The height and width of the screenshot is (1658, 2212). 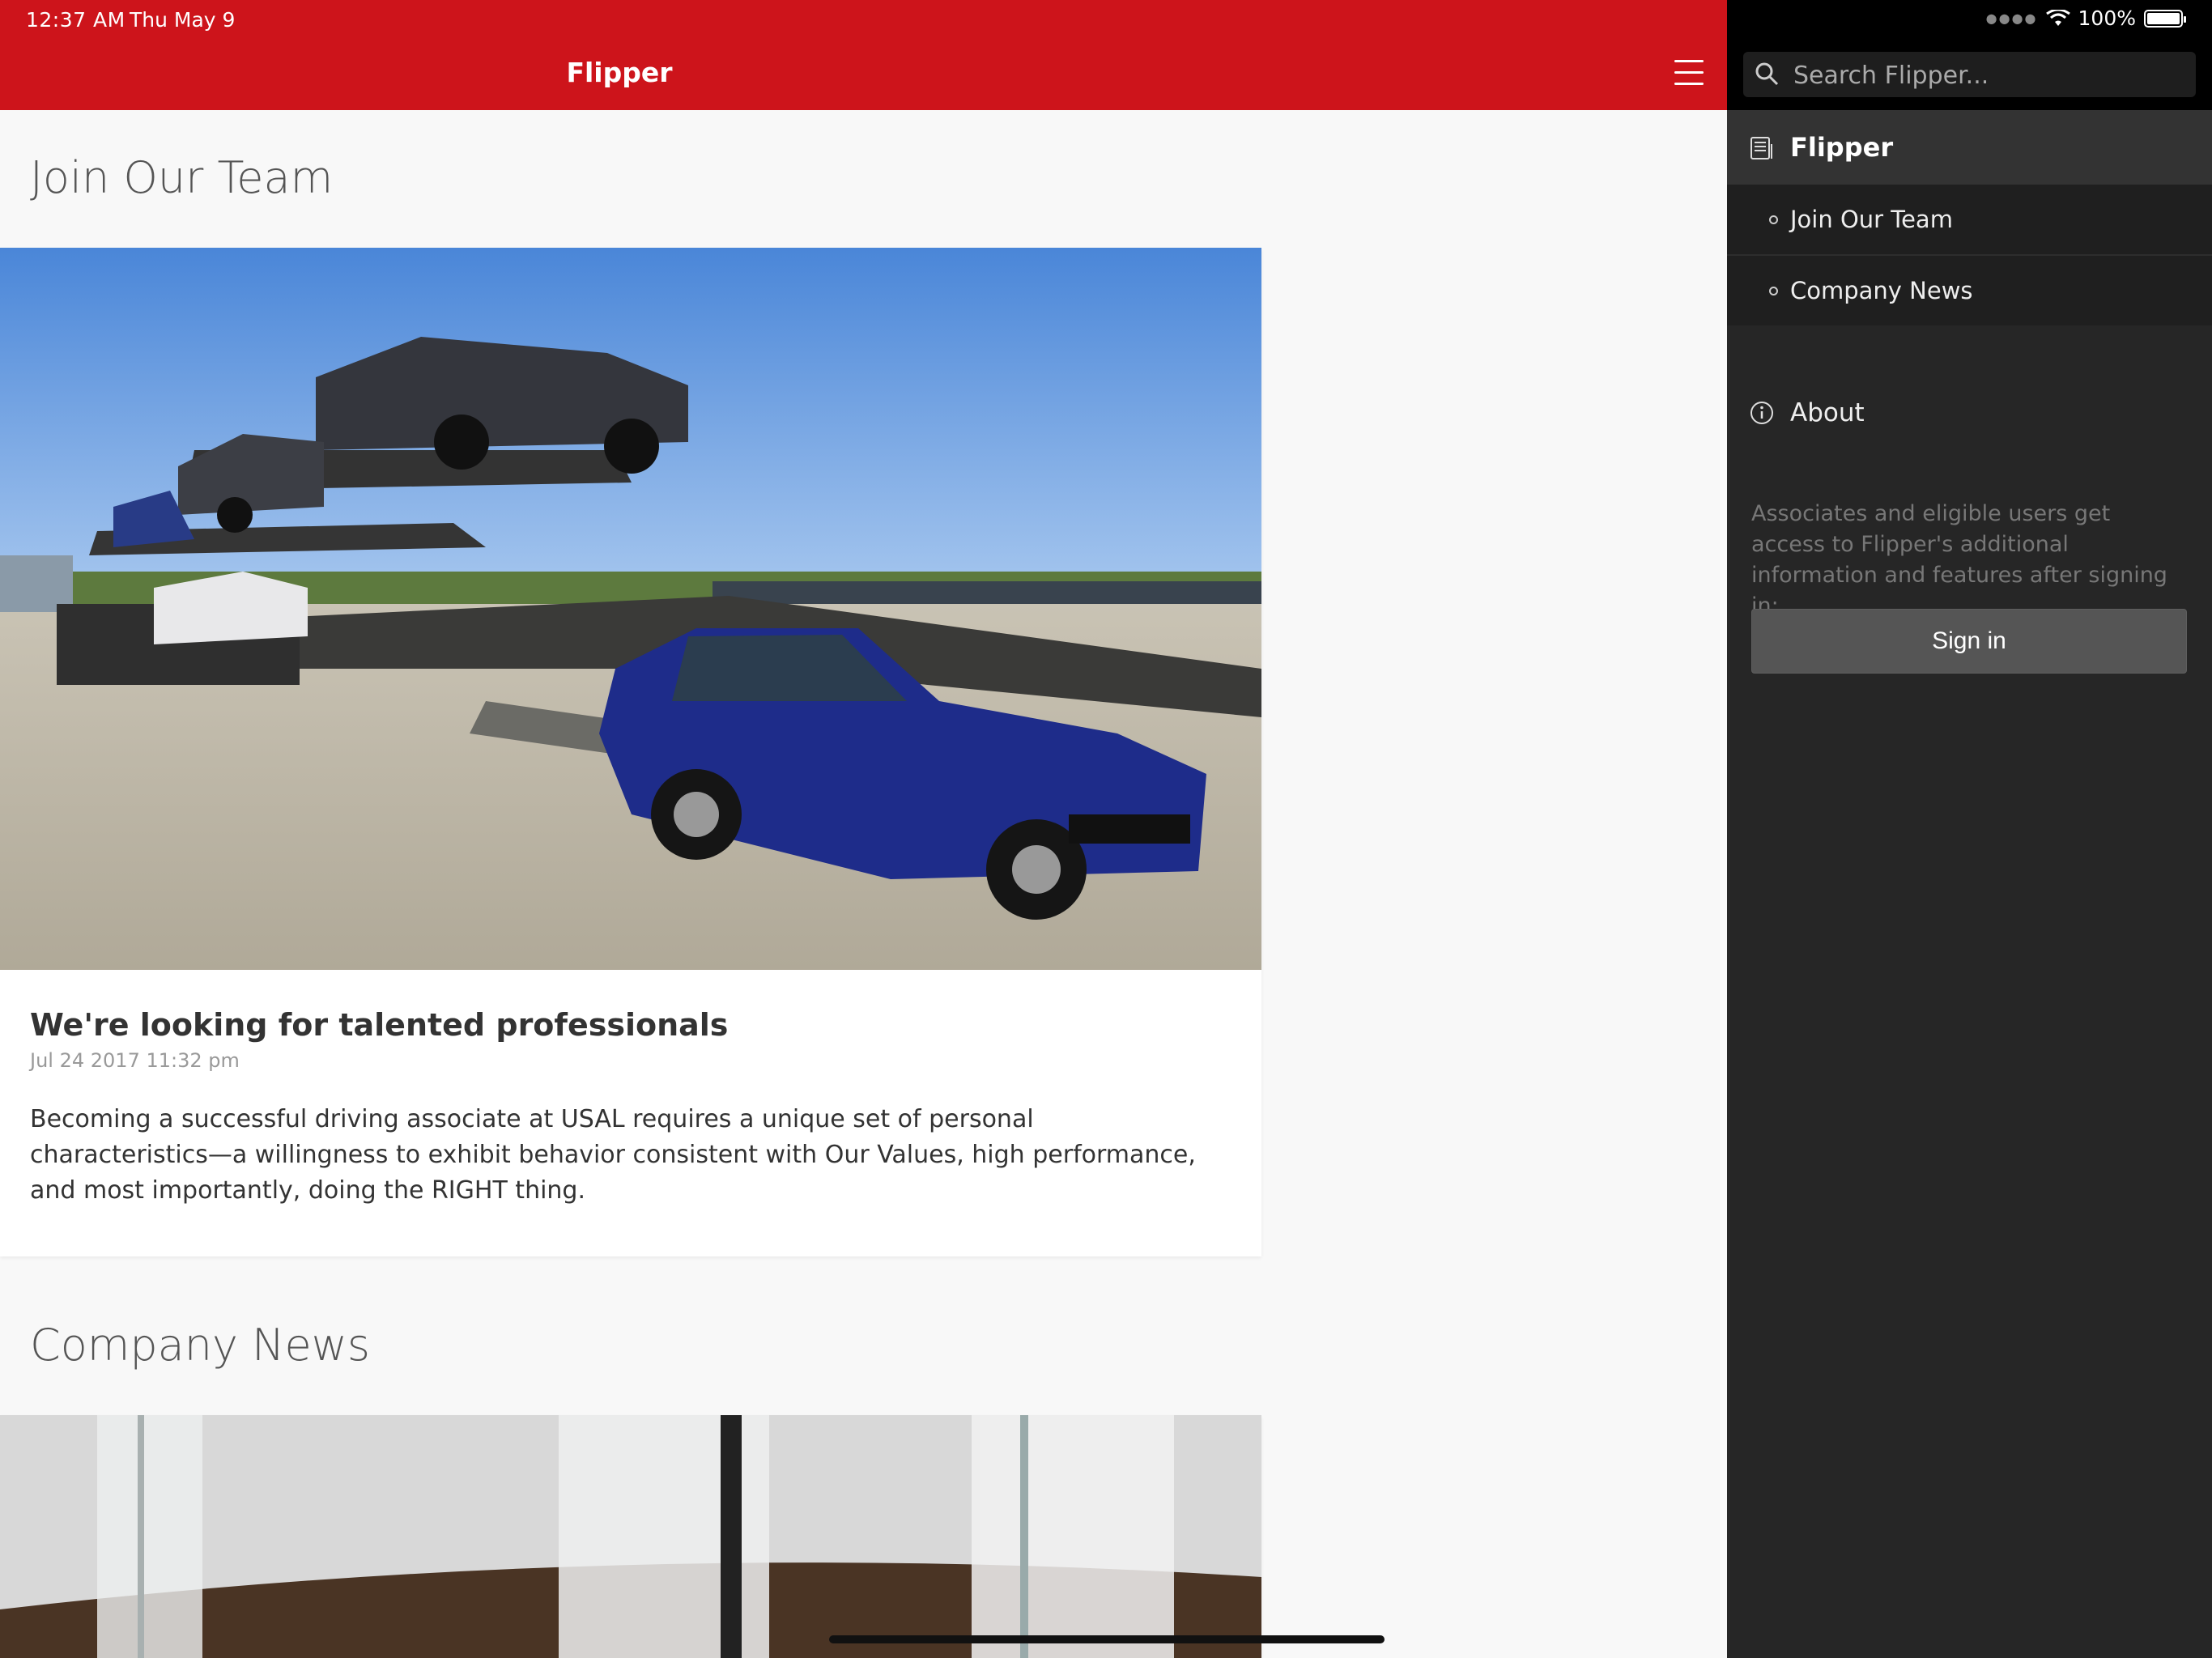 What do you see at coordinates (1988, 75) in the screenshot?
I see `search-input` at bounding box center [1988, 75].